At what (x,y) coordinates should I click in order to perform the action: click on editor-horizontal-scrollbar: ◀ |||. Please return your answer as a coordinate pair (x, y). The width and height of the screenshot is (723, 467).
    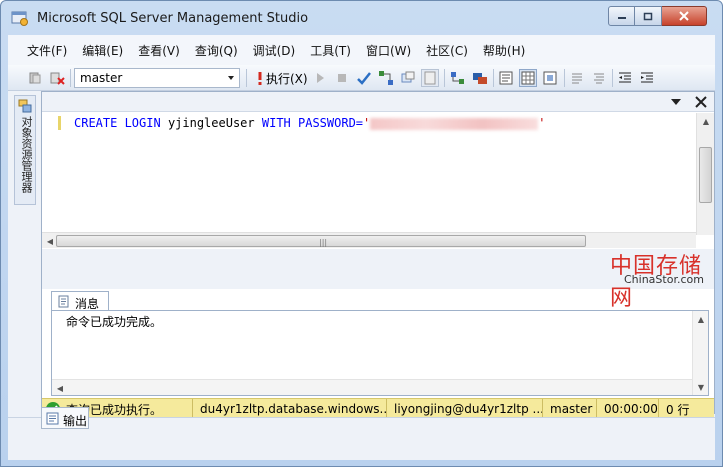
    Looking at the image, I should click on (369, 240).